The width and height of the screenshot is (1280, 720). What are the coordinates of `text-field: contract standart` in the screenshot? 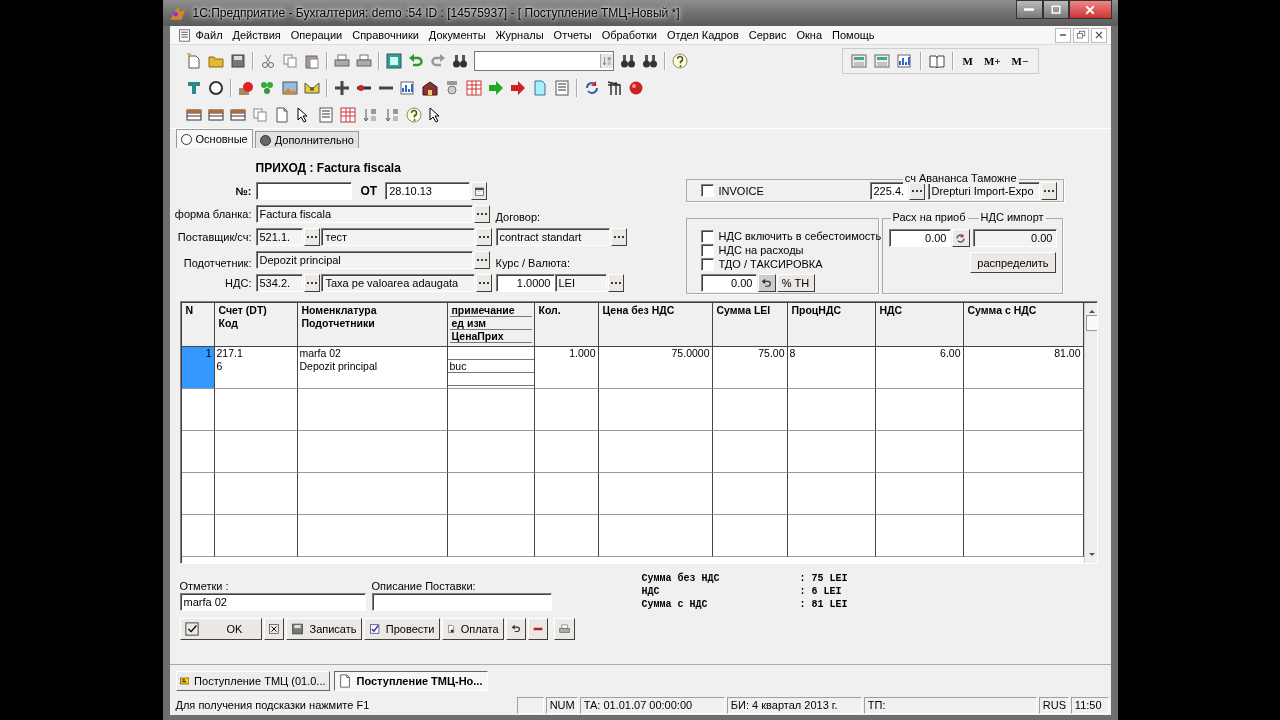 It's located at (552, 237).